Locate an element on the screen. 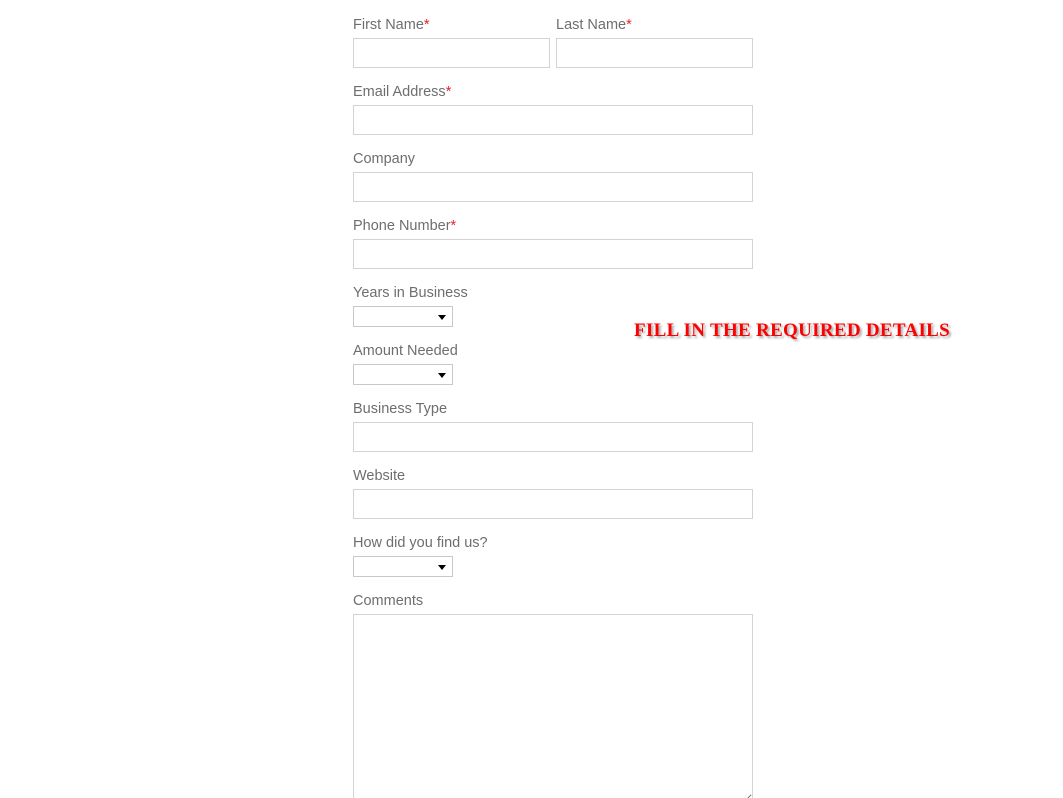 The height and width of the screenshot is (798, 1063). phone-number-group: Phone Number* is located at coordinates (554, 235).